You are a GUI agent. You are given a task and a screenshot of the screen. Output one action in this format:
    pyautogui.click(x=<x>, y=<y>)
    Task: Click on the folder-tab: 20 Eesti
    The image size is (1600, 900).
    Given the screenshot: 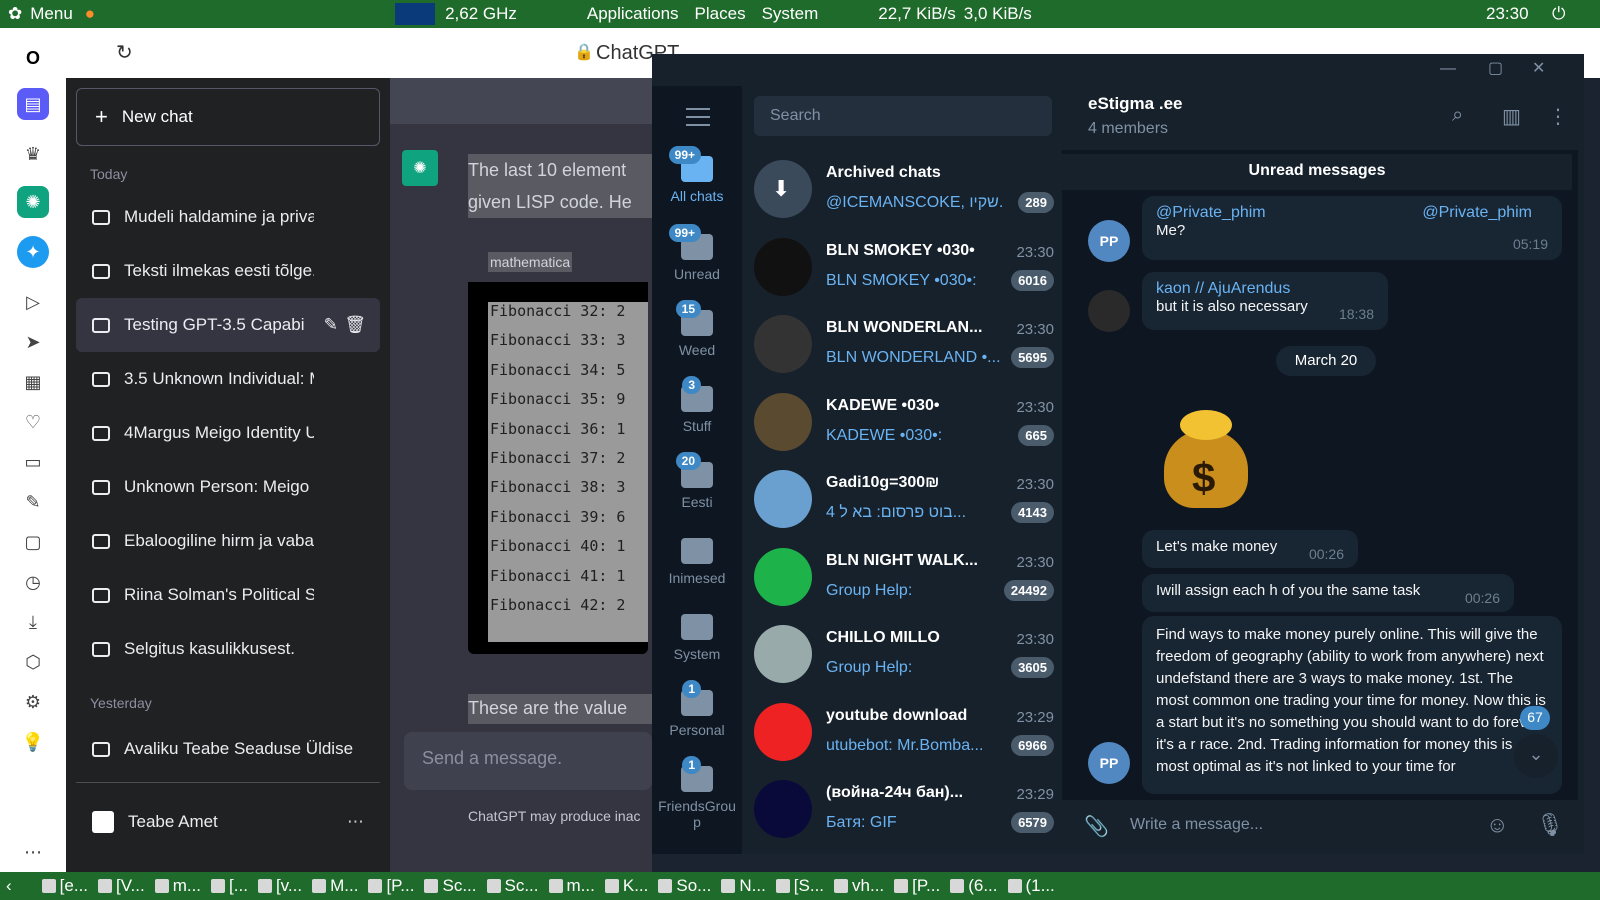 What is the action you would take?
    pyautogui.click(x=697, y=481)
    